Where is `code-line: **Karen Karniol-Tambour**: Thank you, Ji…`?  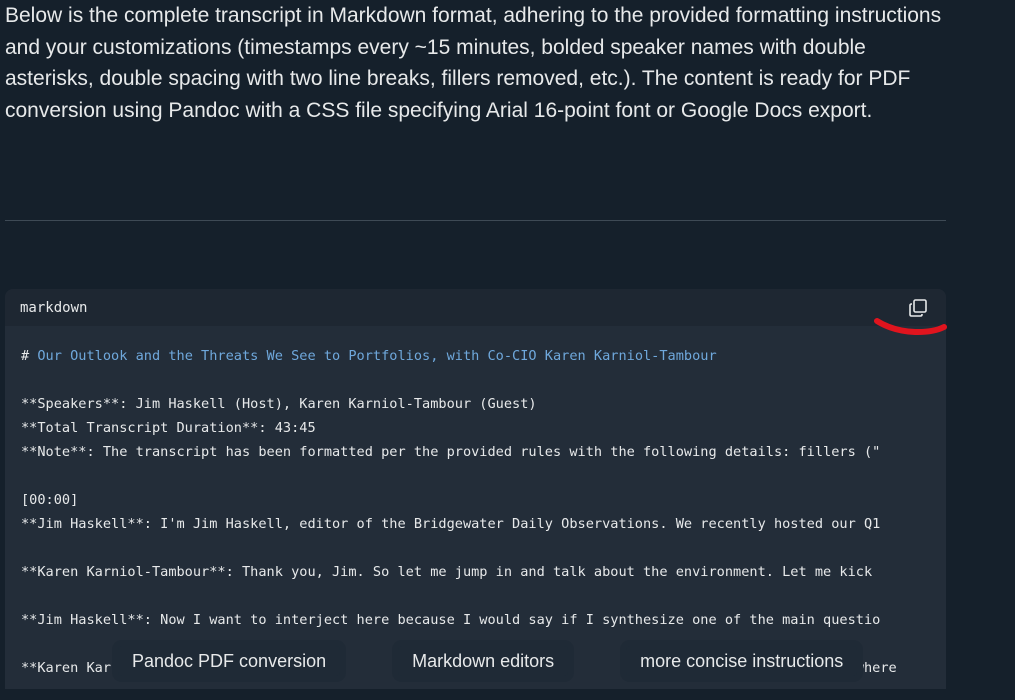
code-line: **Karen Karniol-Tambour**: Thank you, Ji… is located at coordinates (447, 572).